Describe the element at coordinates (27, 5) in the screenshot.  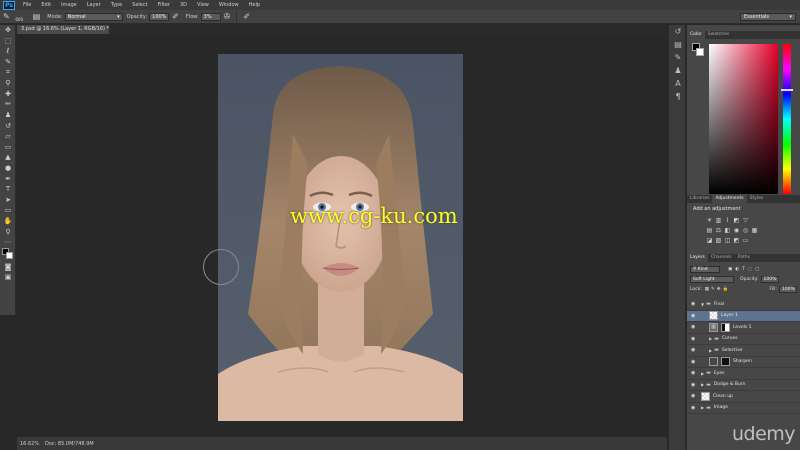
I see `menu-file: File` at that location.